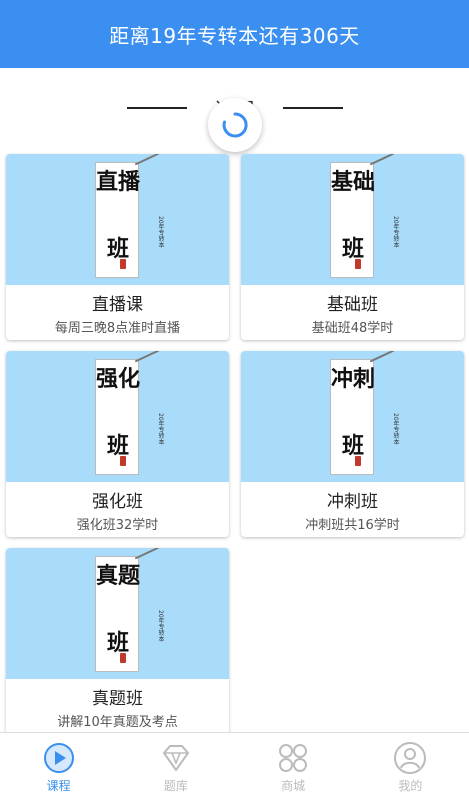 This screenshot has width=469, height=800. I want to click on course-desc: 冲刺班共16学时, so click(352, 525).